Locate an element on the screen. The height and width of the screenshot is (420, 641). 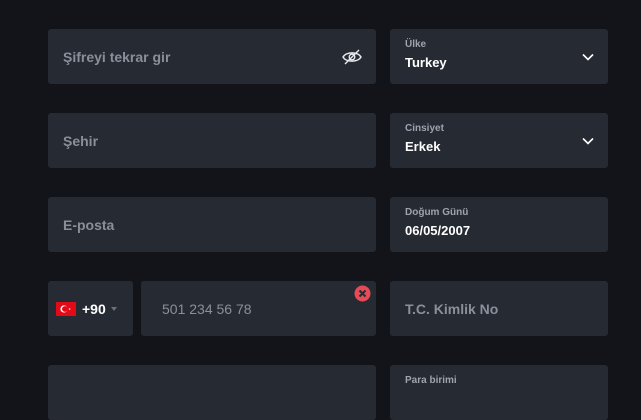
city-field: Şehir is located at coordinates (212, 140).